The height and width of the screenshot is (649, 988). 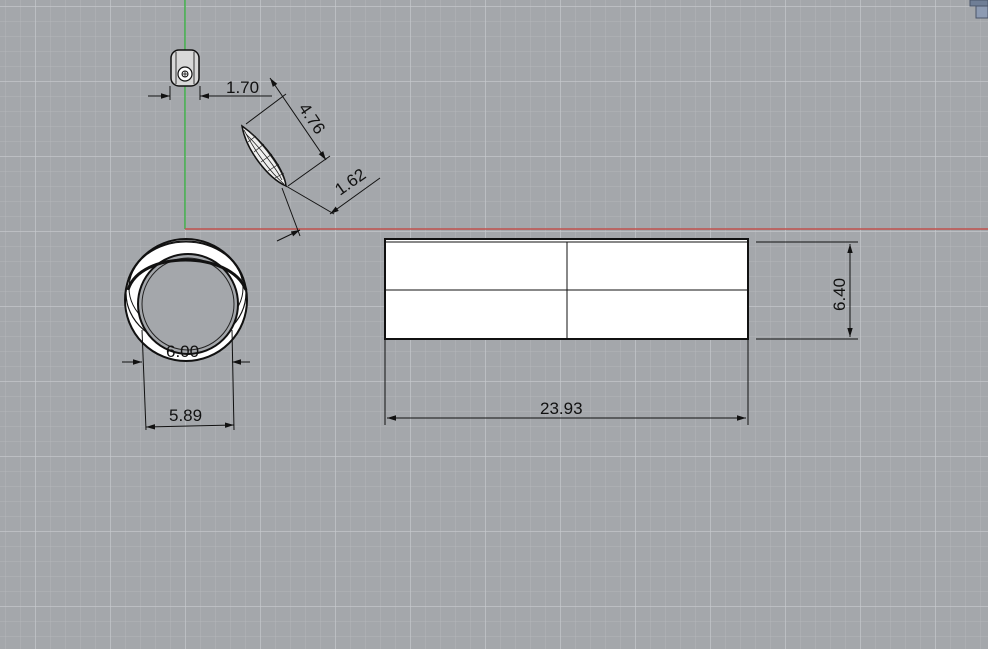 I want to click on dim-pin-width-text: 1.70, so click(x=242, y=87).